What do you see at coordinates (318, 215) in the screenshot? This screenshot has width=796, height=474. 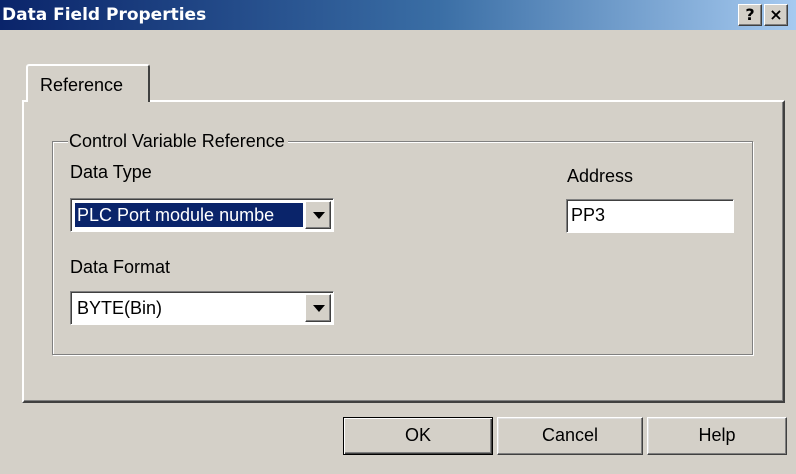 I see `data-type-dropdown-button` at bounding box center [318, 215].